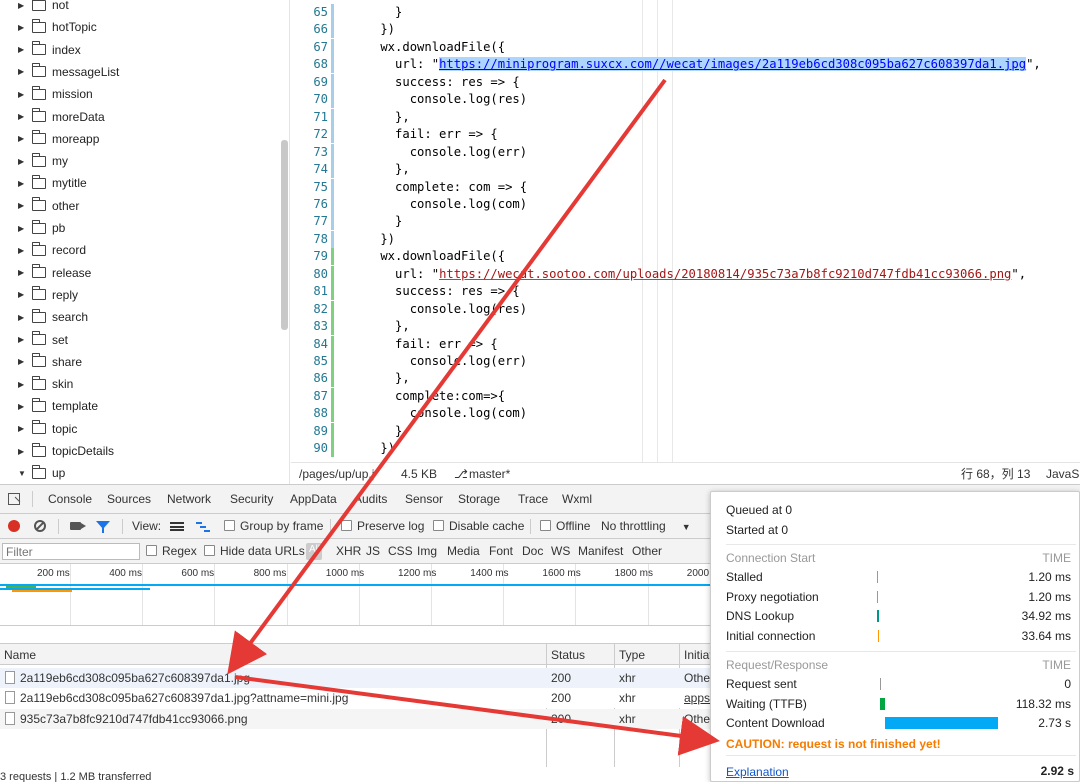  What do you see at coordinates (647, 551) in the screenshot?
I see `filter-type-other: Other` at bounding box center [647, 551].